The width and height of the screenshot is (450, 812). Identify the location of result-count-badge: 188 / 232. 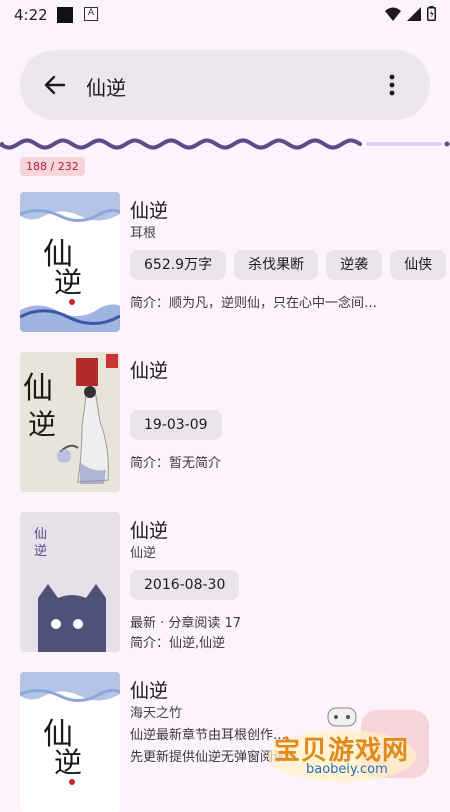
(52, 166).